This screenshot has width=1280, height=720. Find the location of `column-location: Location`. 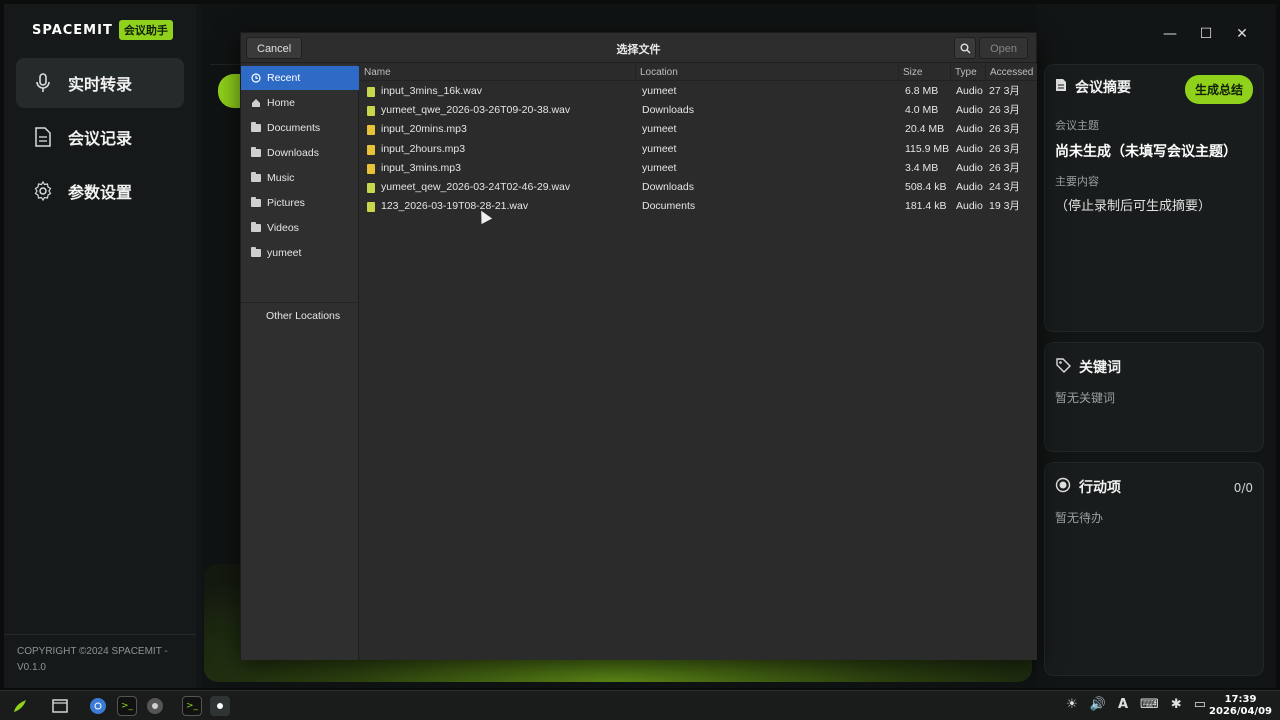

column-location: Location is located at coordinates (767, 72).